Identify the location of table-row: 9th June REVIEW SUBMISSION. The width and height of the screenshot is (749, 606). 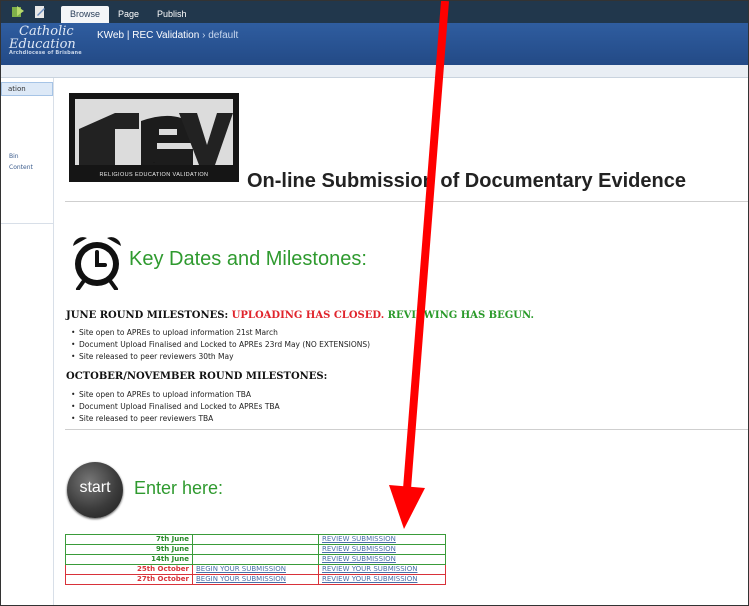
(255, 549).